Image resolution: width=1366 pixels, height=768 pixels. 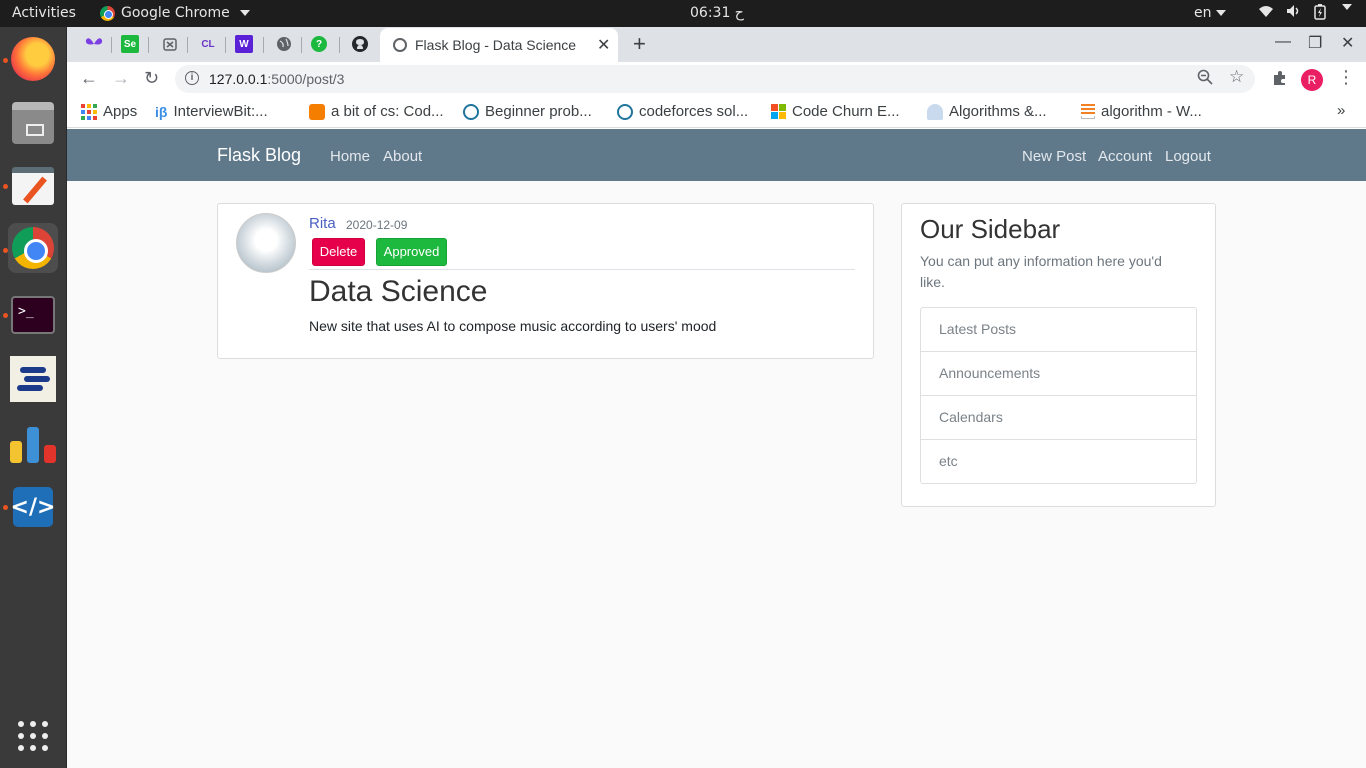 I want to click on dock-terminal: >_, so click(x=33, y=315).